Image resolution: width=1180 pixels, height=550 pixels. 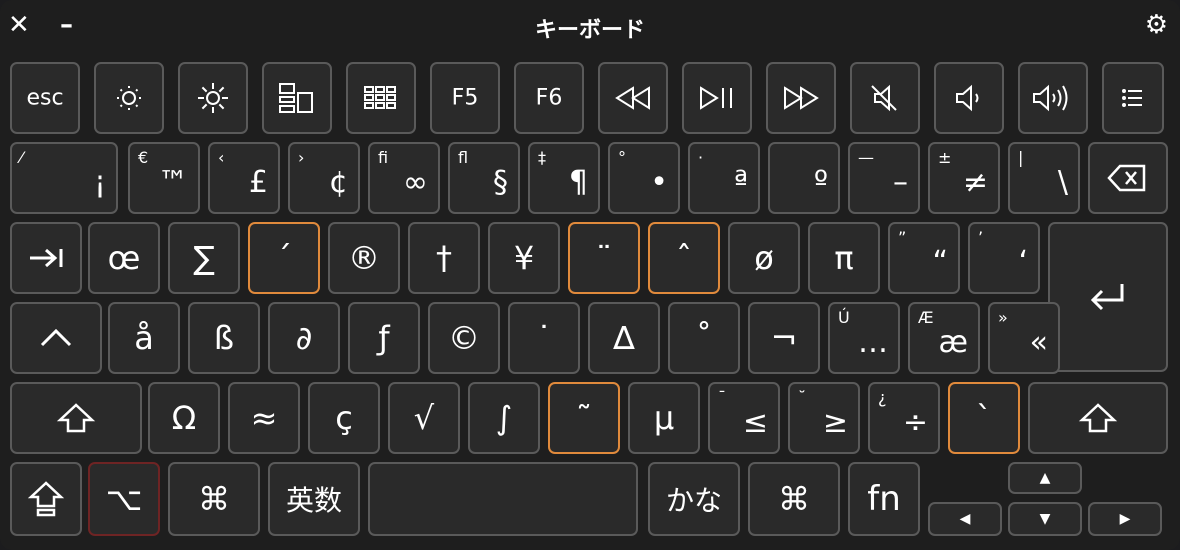 What do you see at coordinates (564, 178) in the screenshot?
I see `key-7: ‡ ¶` at bounding box center [564, 178].